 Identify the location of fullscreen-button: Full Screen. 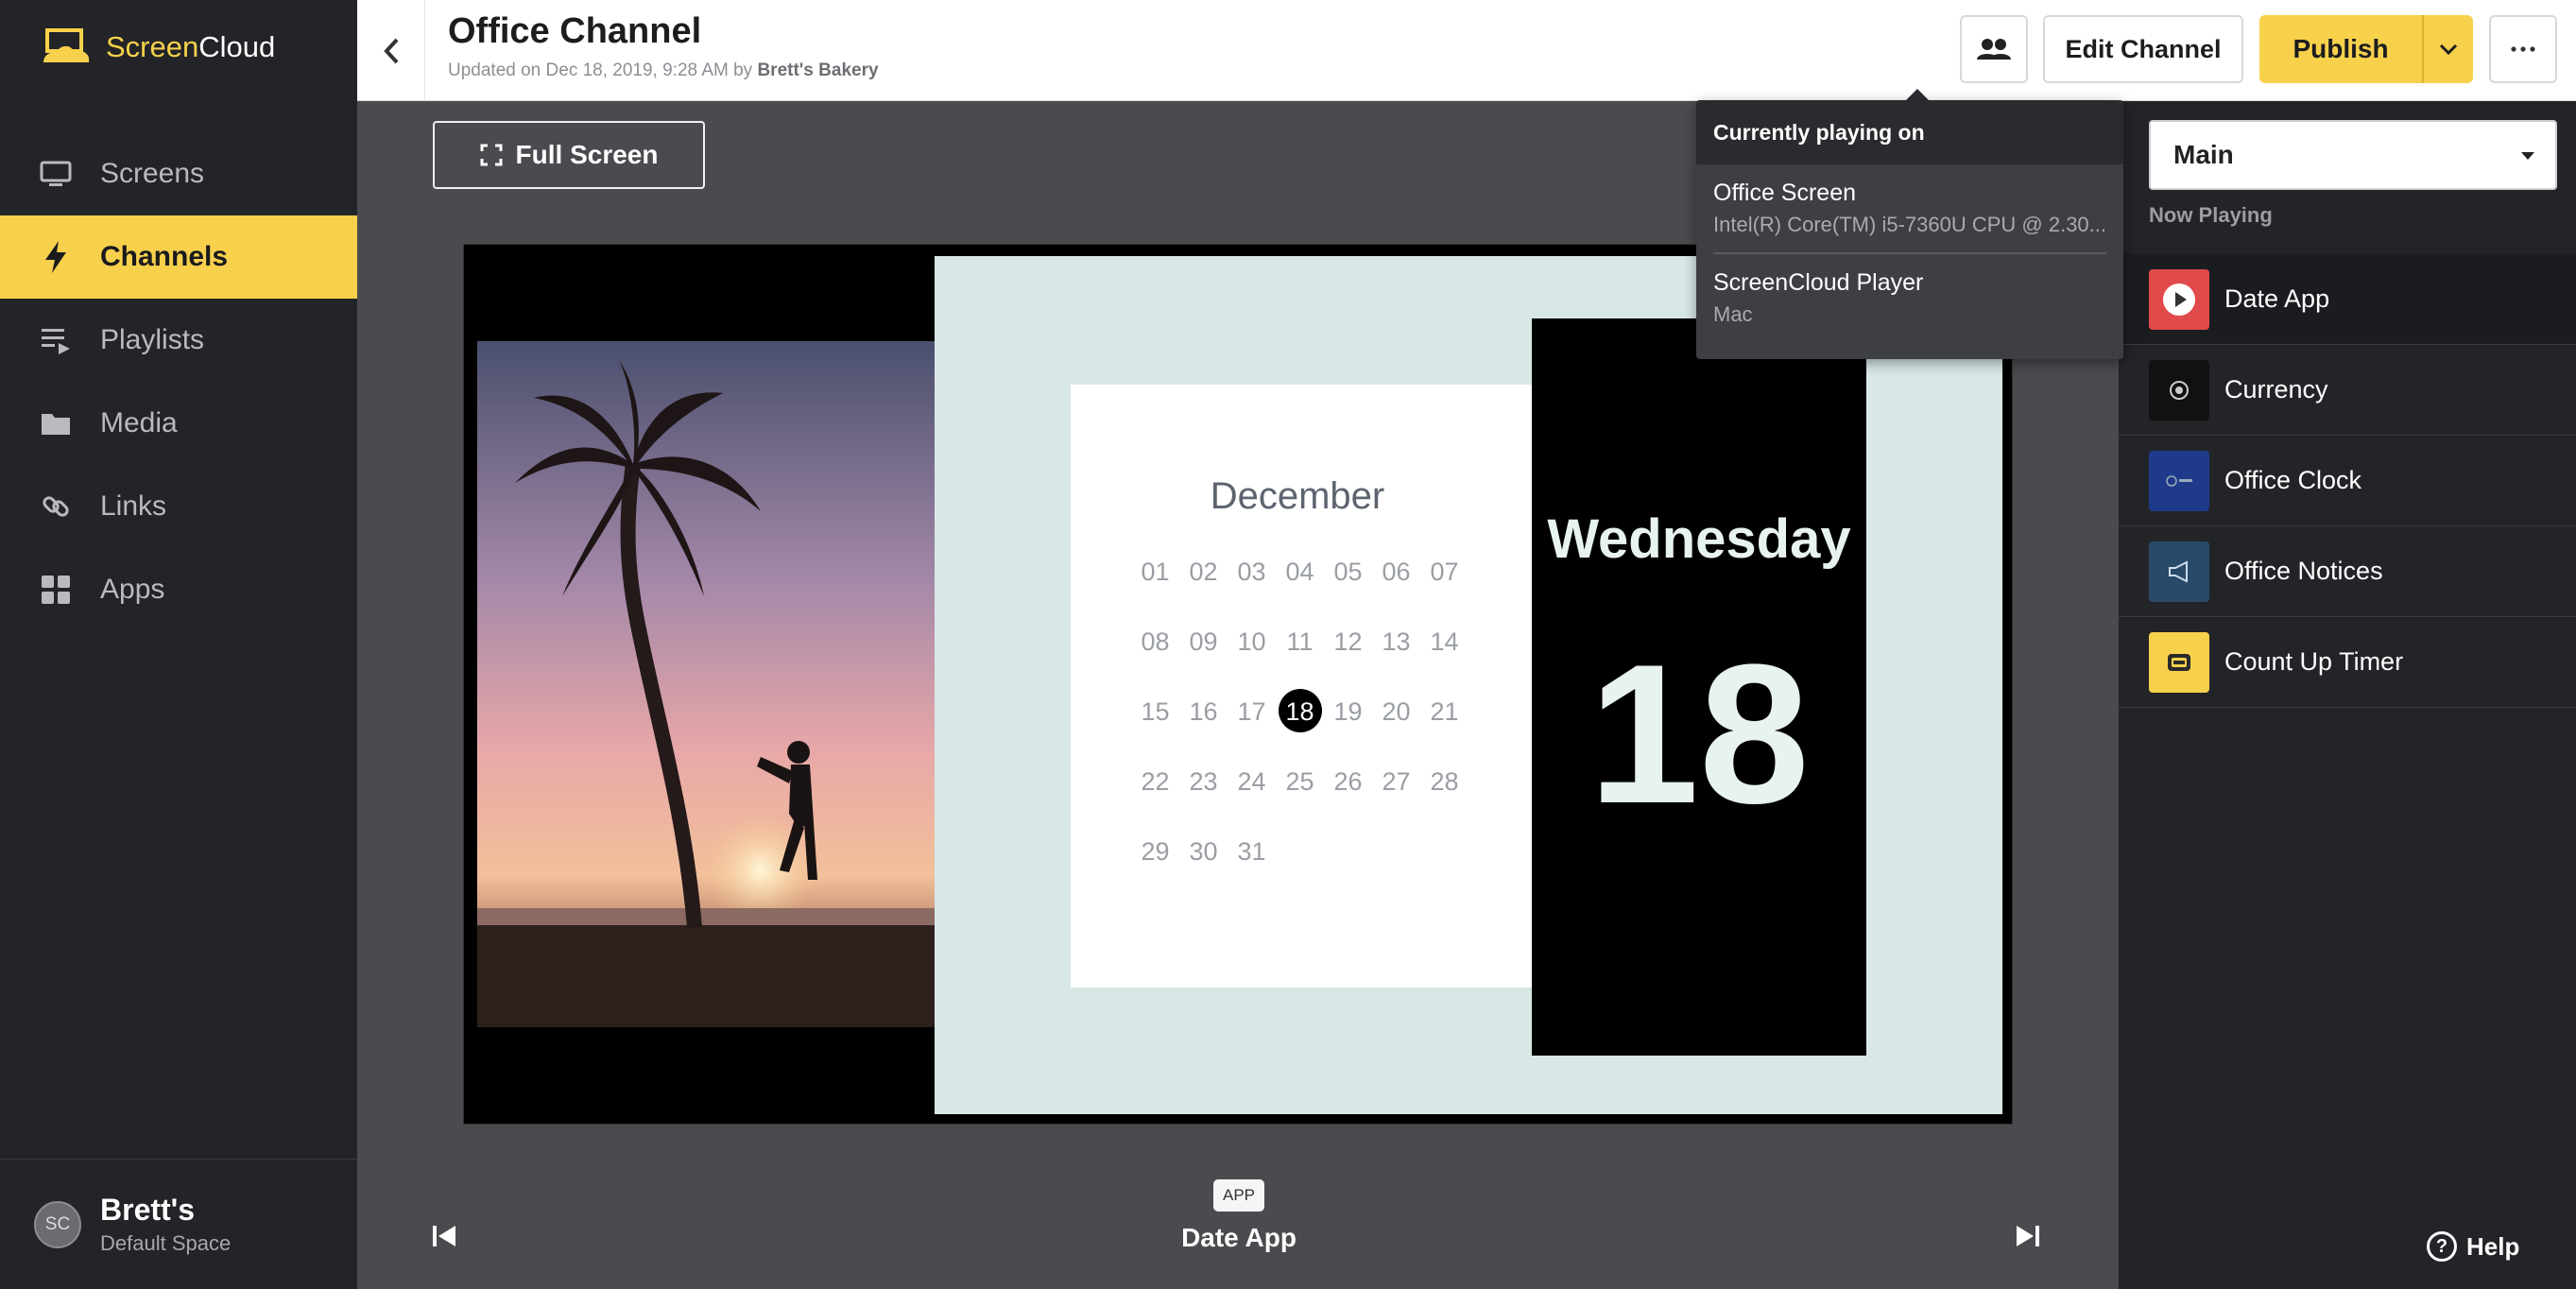
(569, 155).